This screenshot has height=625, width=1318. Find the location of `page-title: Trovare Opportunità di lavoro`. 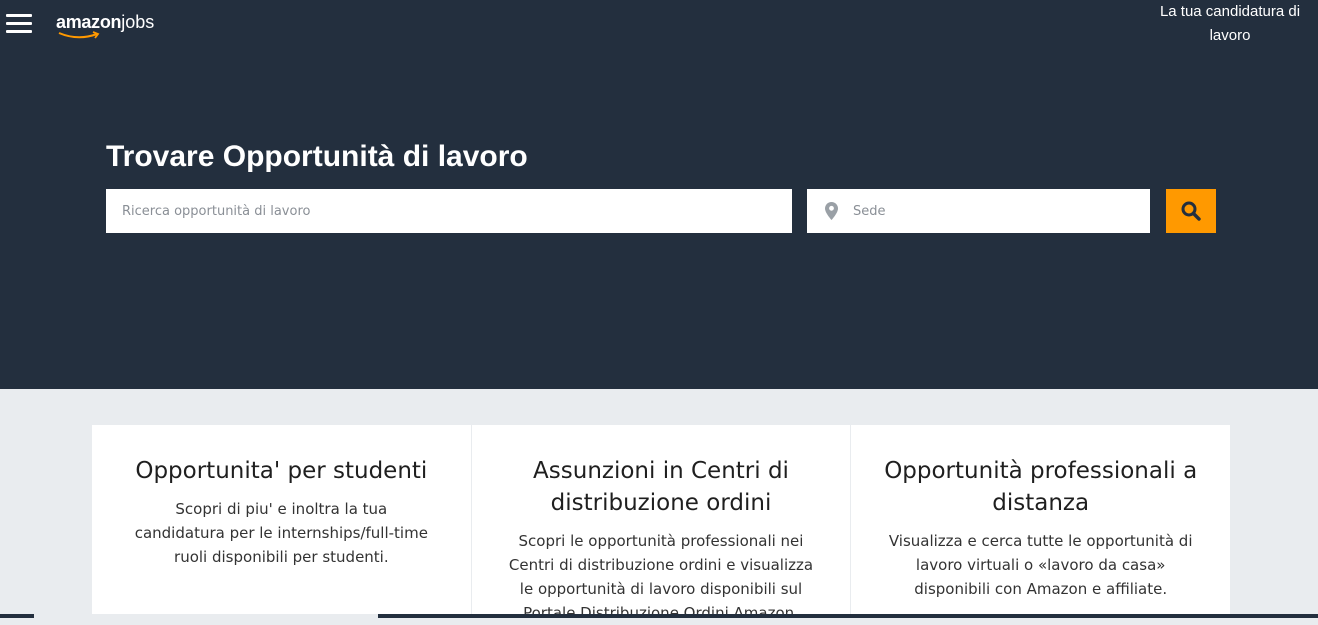

page-title: Trovare Opportunità di lavoro is located at coordinates (317, 156).